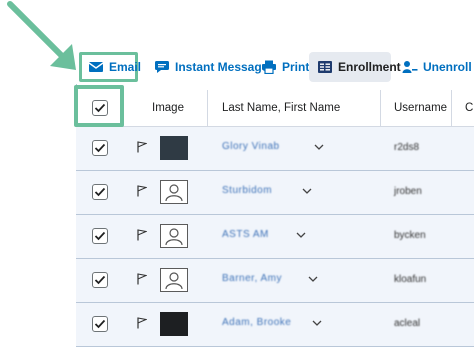 Image resolution: width=474 pixels, height=347 pixels. I want to click on user-name-link: ASTS AM, so click(245, 234).